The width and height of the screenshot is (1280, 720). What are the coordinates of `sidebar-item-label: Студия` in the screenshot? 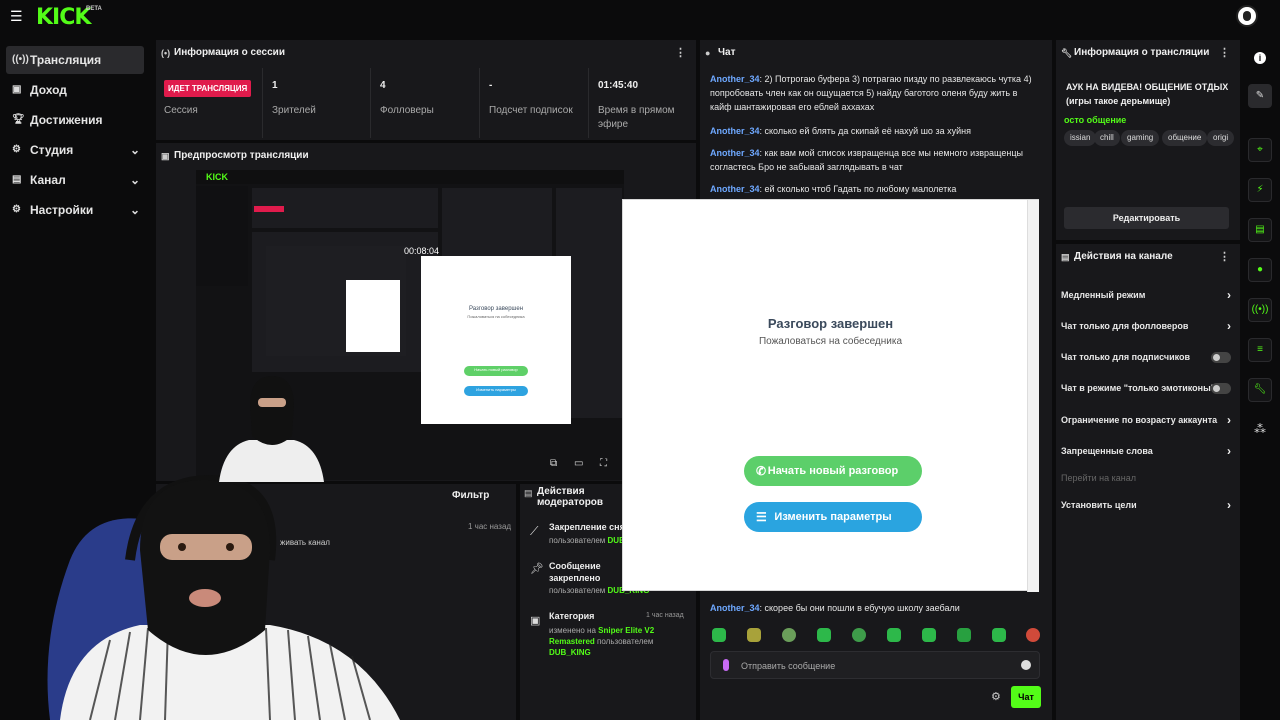 It's located at (52, 150).